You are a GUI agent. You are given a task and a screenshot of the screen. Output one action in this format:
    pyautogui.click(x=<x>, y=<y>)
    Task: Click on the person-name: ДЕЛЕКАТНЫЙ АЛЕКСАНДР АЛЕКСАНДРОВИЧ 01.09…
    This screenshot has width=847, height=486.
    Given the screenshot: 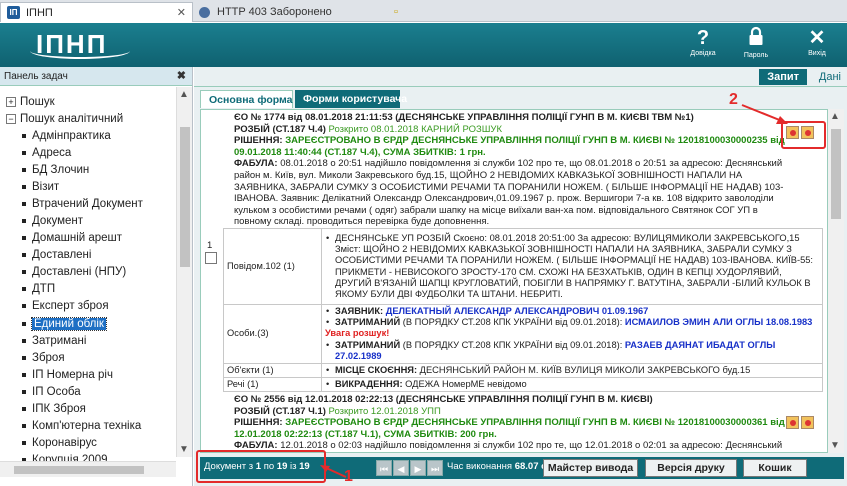 What is the action you would take?
    pyautogui.click(x=517, y=311)
    